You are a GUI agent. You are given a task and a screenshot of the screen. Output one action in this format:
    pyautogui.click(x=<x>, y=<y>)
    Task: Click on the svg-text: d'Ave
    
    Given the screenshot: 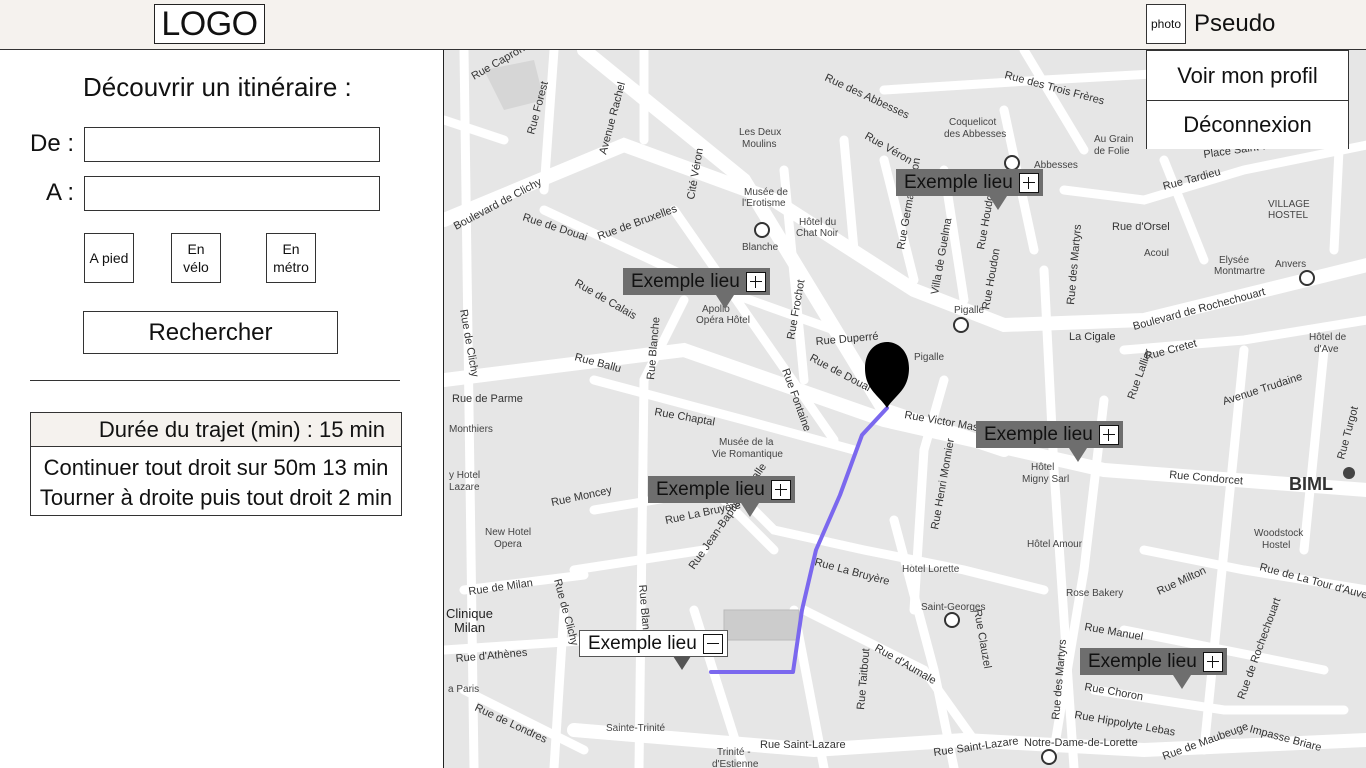 What is the action you would take?
    pyautogui.click(x=1326, y=349)
    